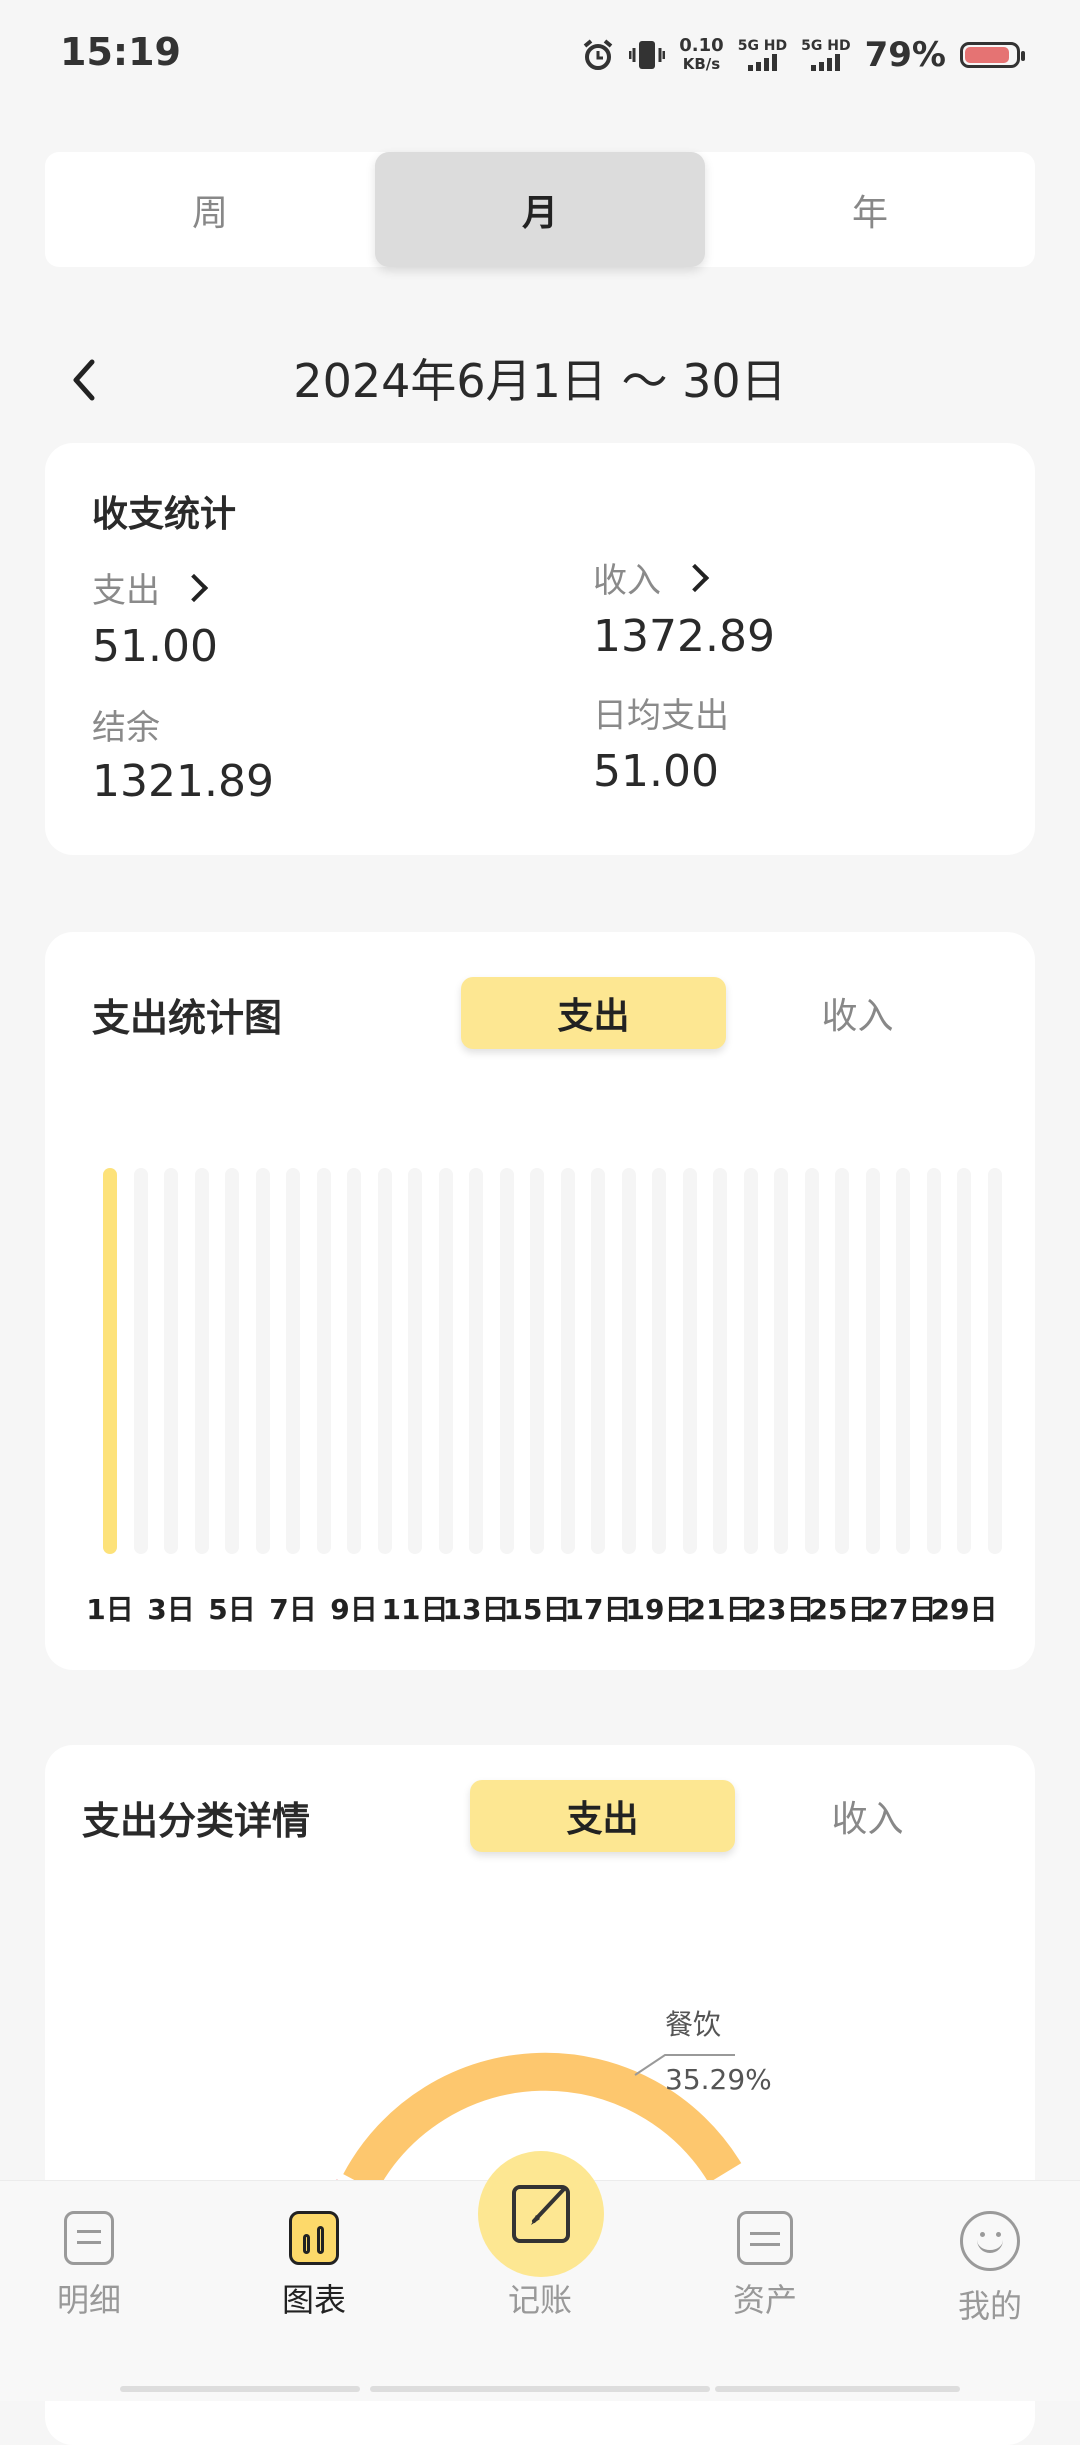 The width and height of the screenshot is (1080, 2445). Describe the element at coordinates (627, 581) in the screenshot. I see `income-label: 收入` at that location.